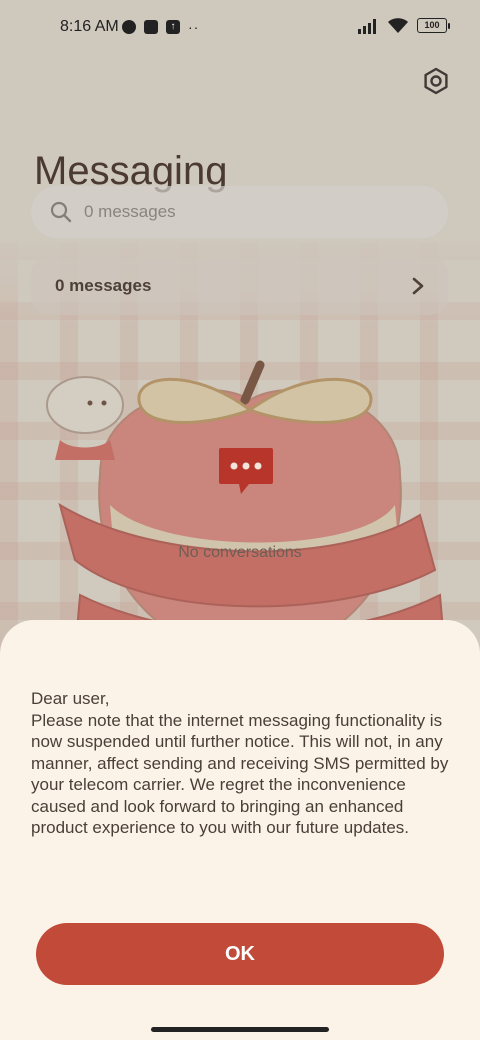  Describe the element at coordinates (129, 27) in the screenshot. I see `vpn-icon` at that location.